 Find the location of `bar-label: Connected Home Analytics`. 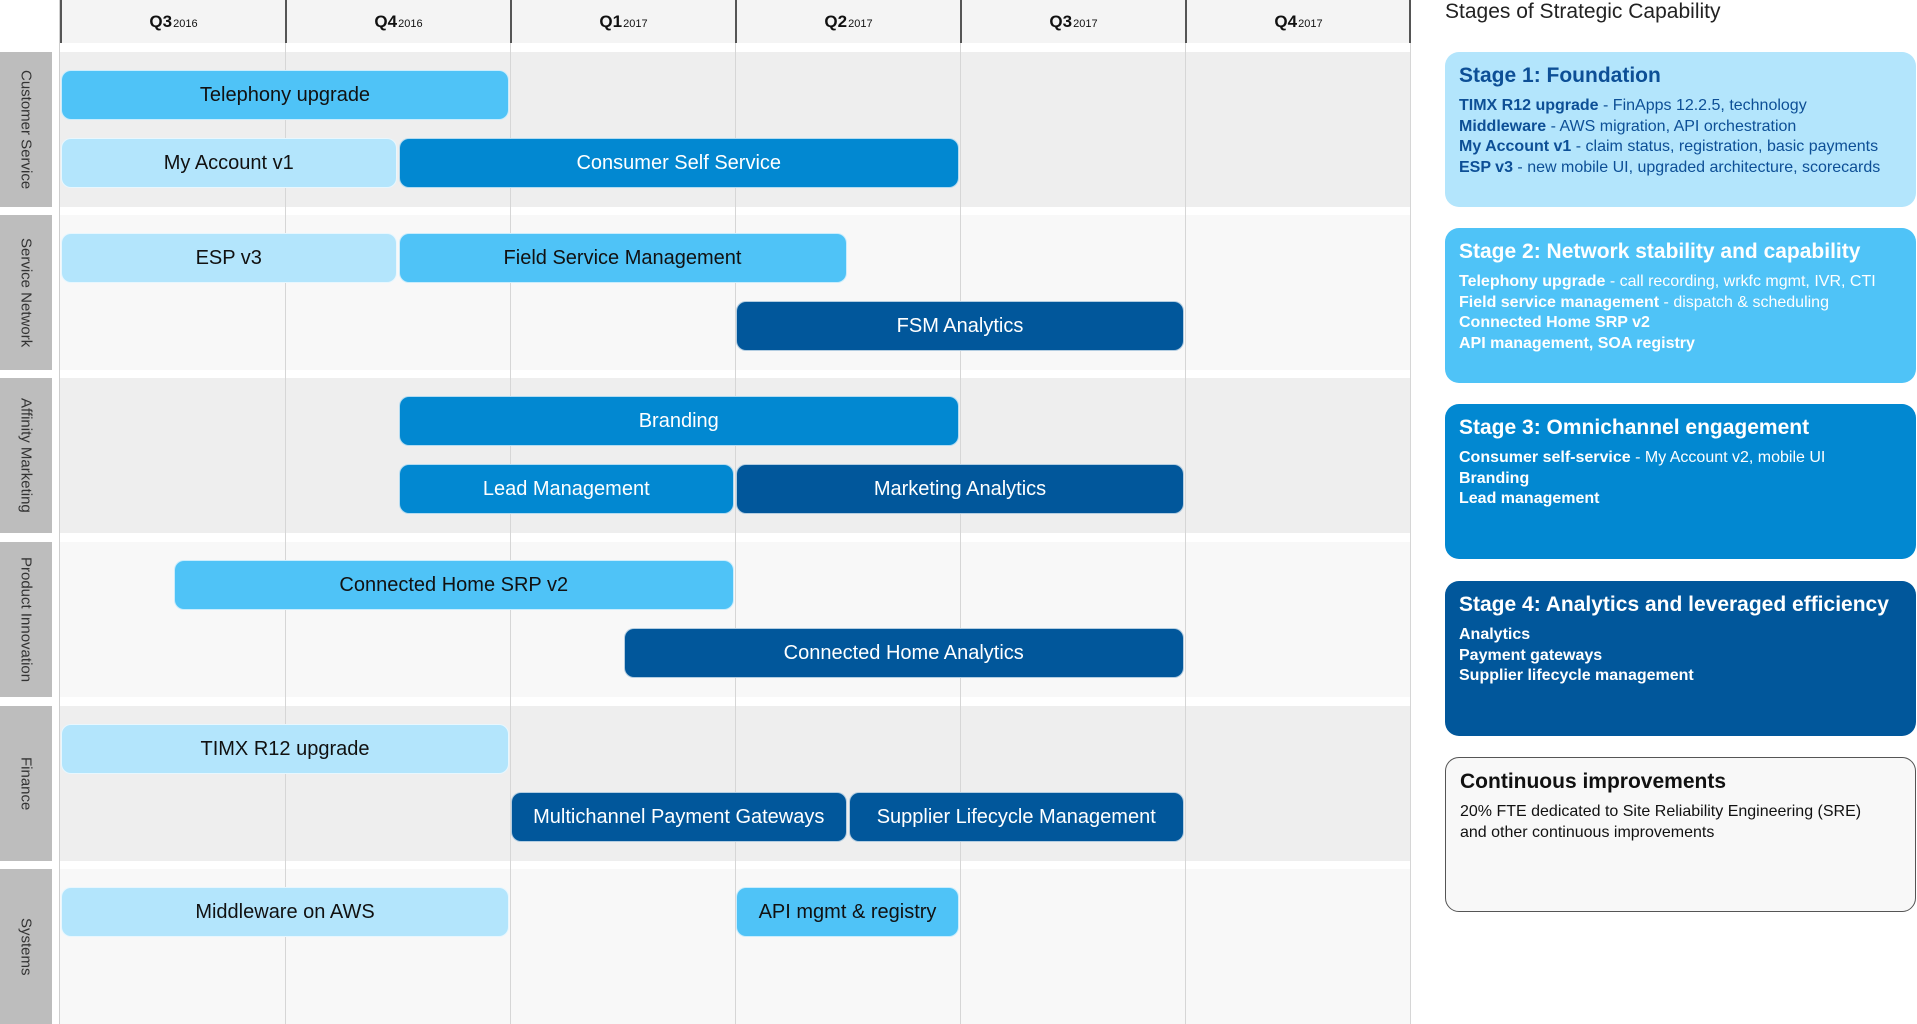

bar-label: Connected Home Analytics is located at coordinates (903, 652).